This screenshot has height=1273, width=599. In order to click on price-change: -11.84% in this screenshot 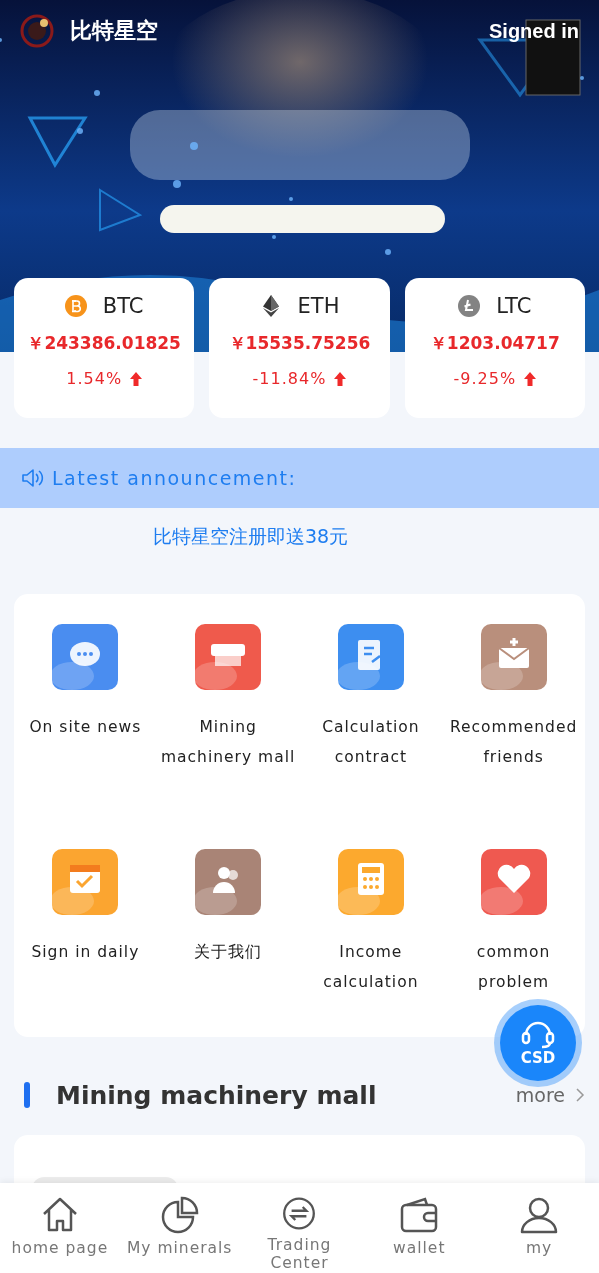, I will do `click(289, 378)`.